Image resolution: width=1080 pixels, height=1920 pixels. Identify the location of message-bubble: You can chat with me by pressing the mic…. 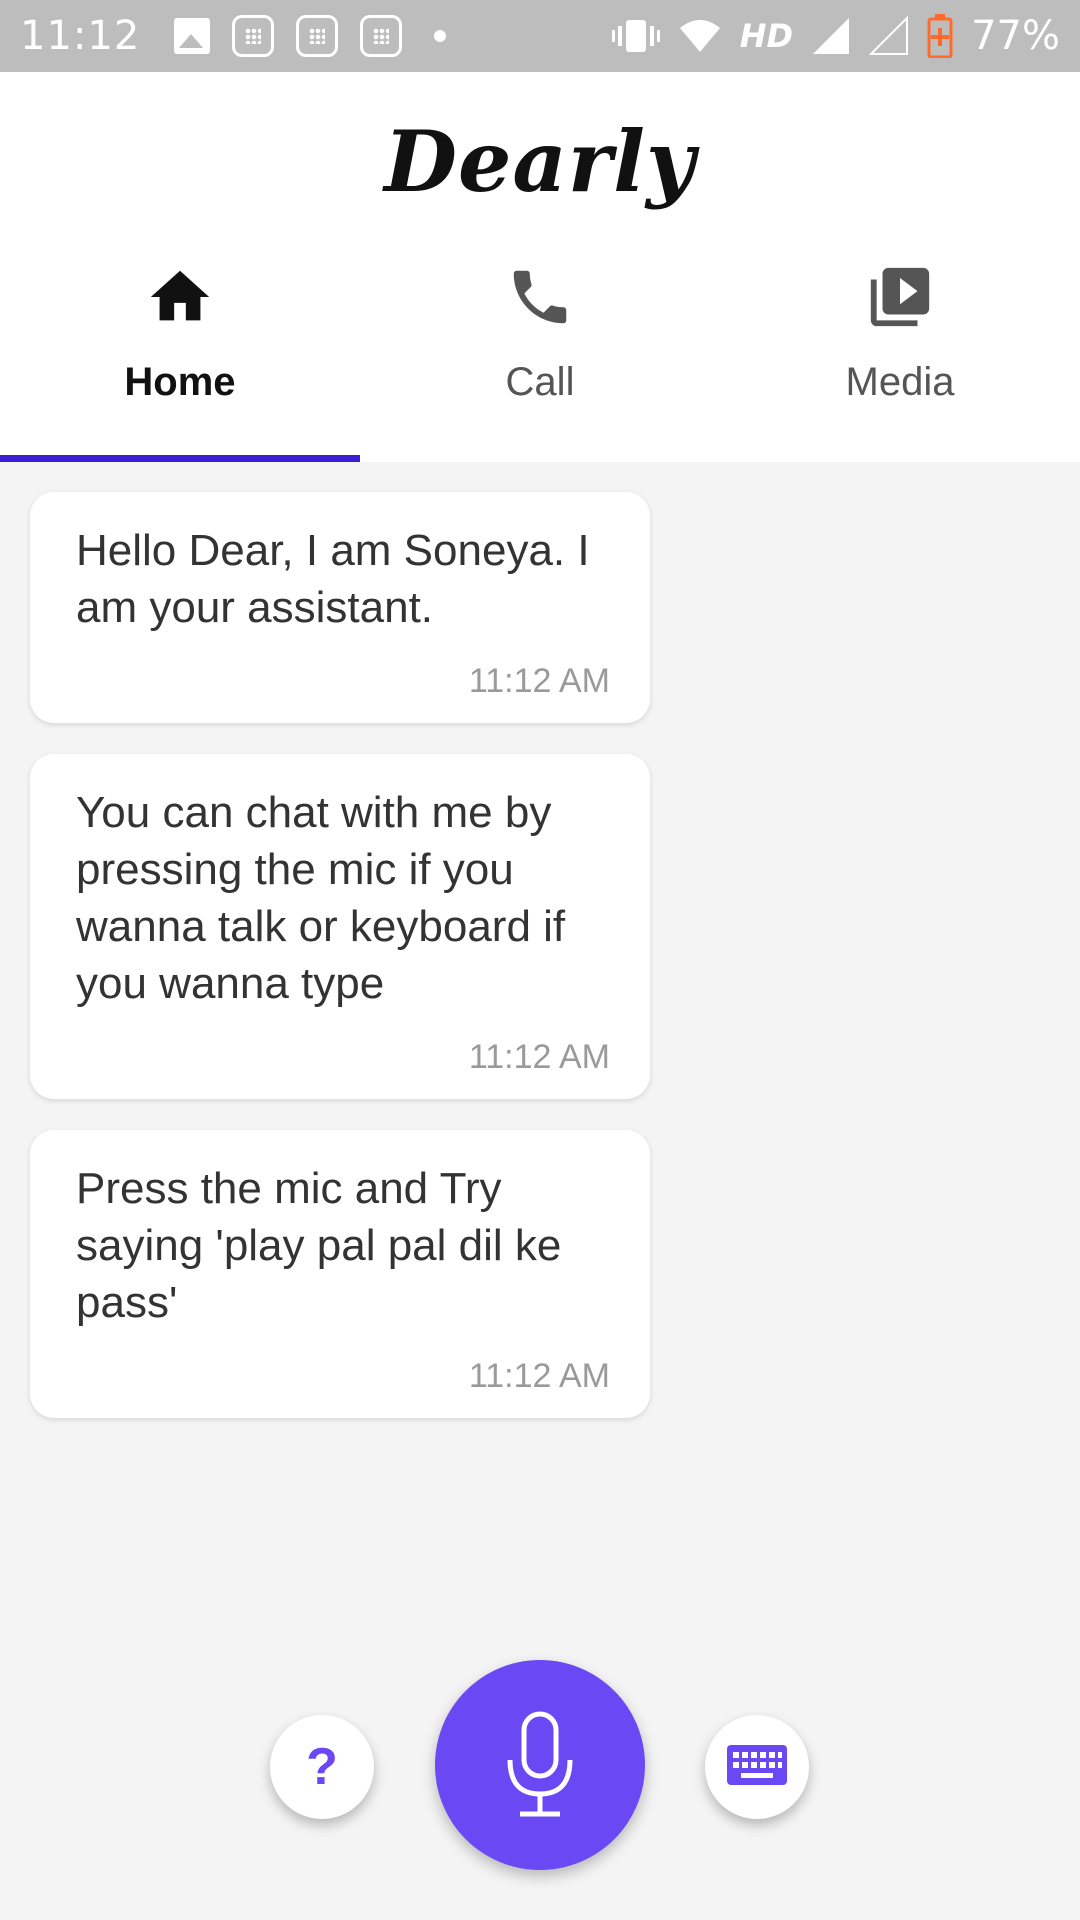
(340, 926).